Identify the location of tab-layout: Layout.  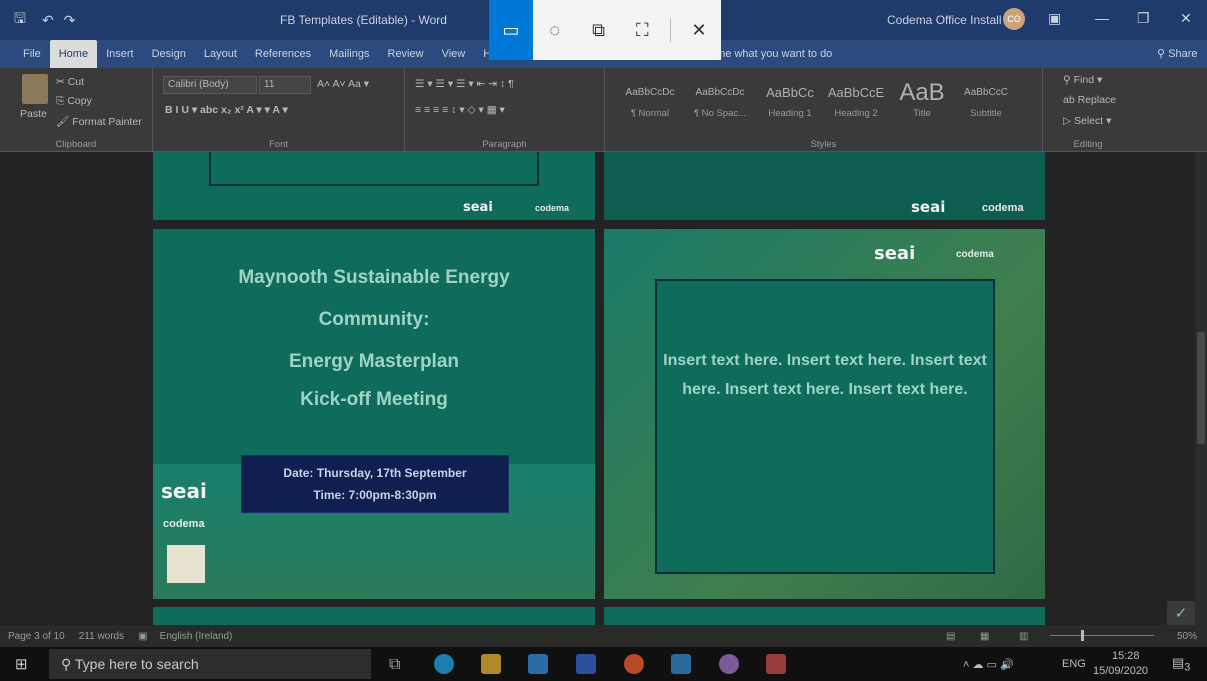
(220, 54).